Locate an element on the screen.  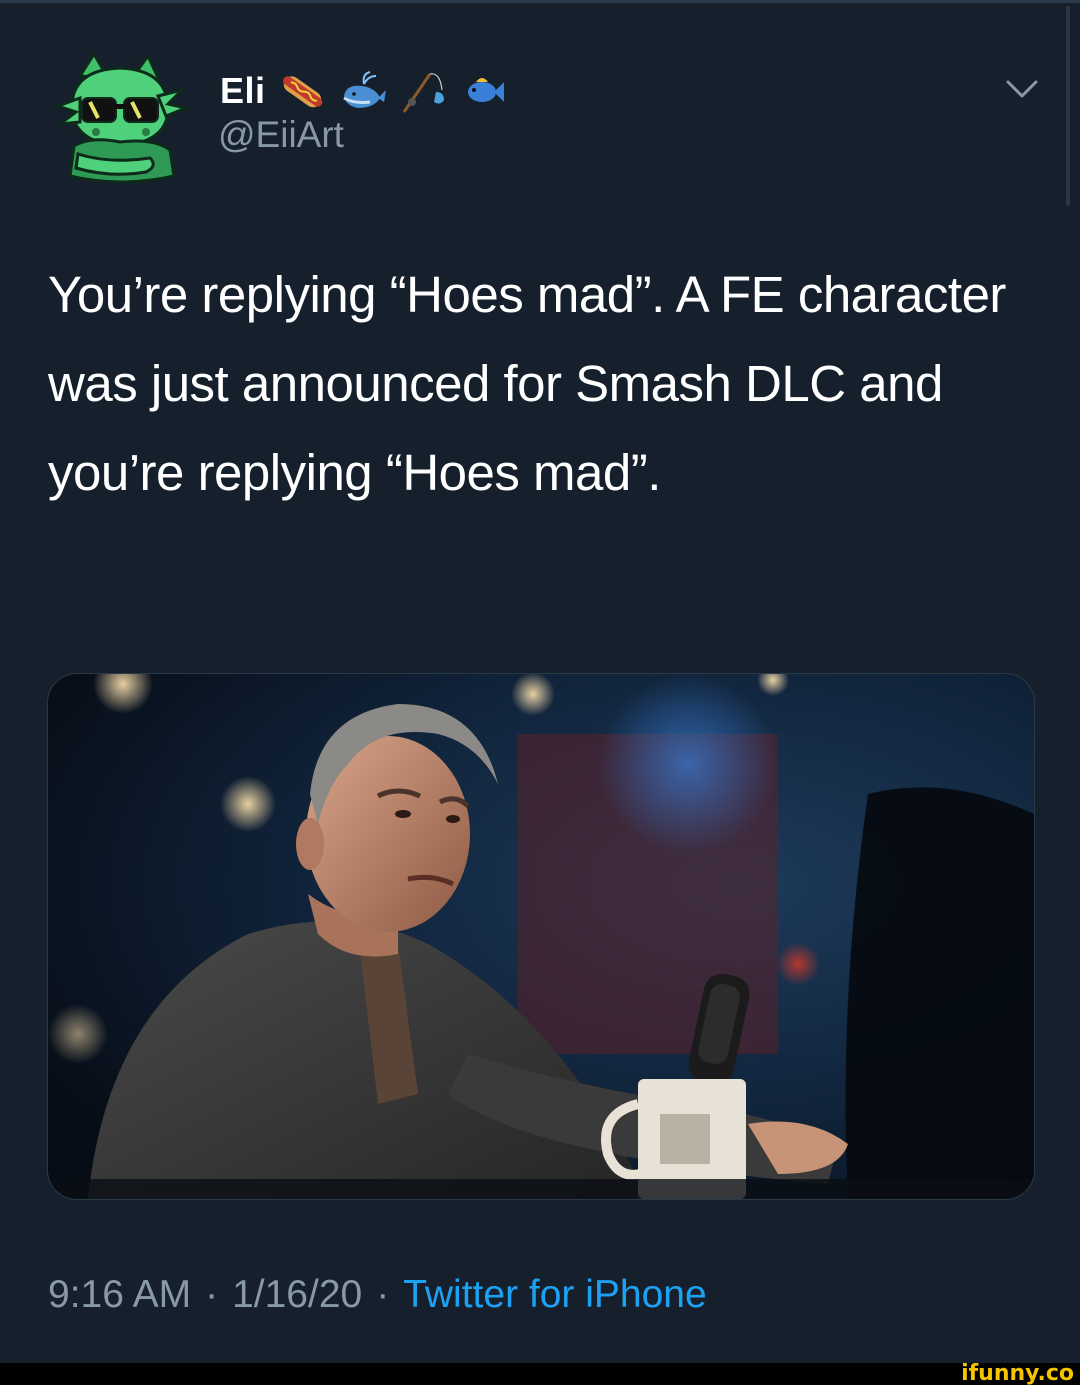
author-name-row: Eli is located at coordinates (363, 91).